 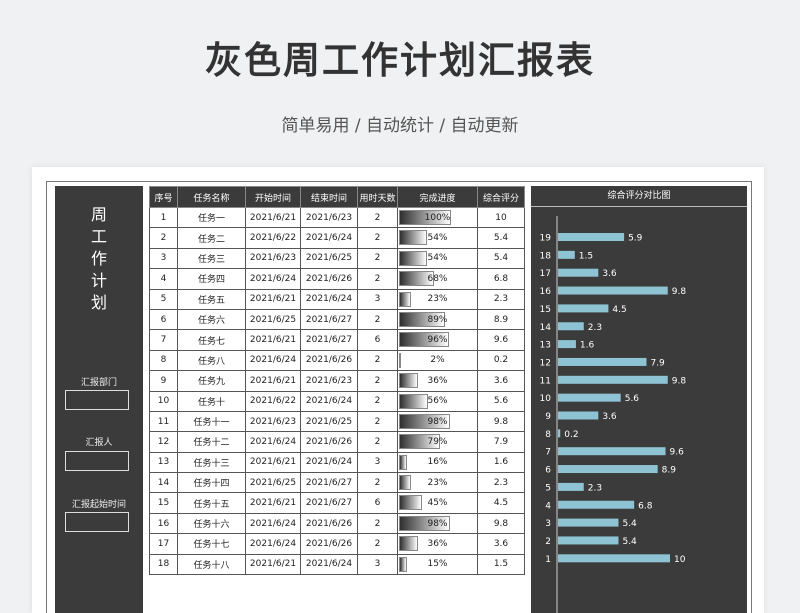 What do you see at coordinates (163, 381) in the screenshot?
I see `cell-index: 9` at bounding box center [163, 381].